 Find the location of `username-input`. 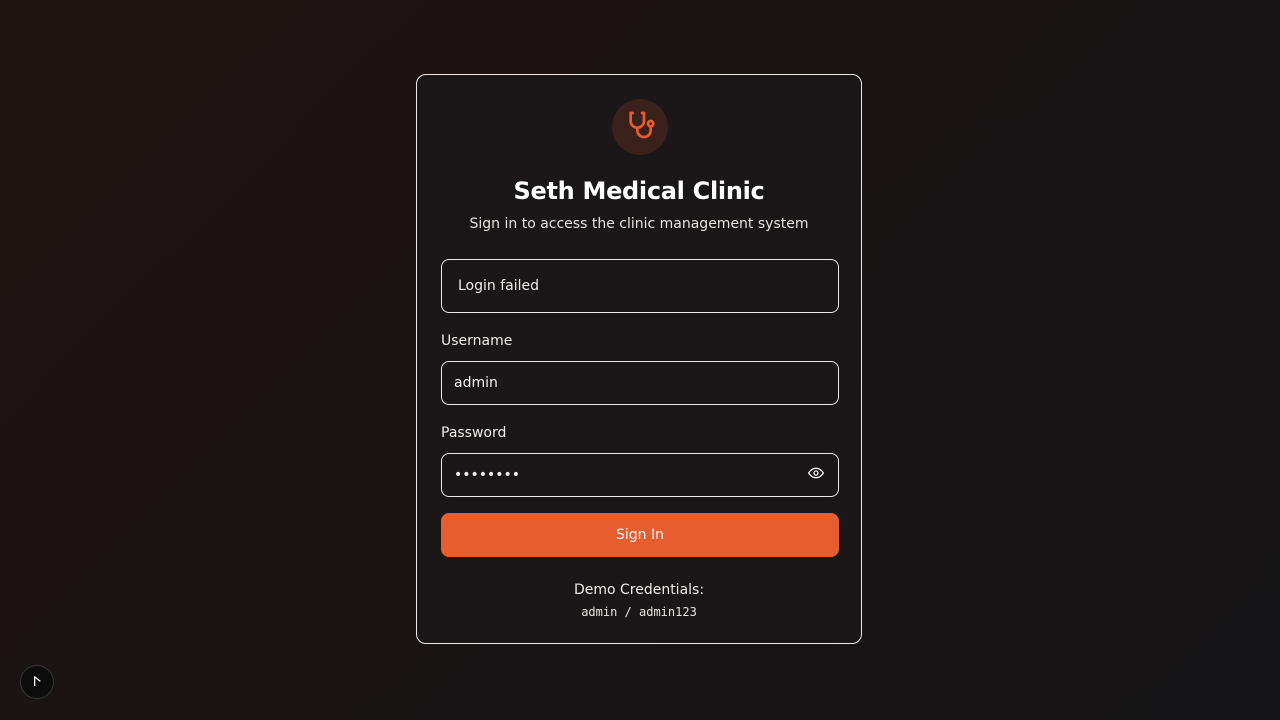

username-input is located at coordinates (640, 383).